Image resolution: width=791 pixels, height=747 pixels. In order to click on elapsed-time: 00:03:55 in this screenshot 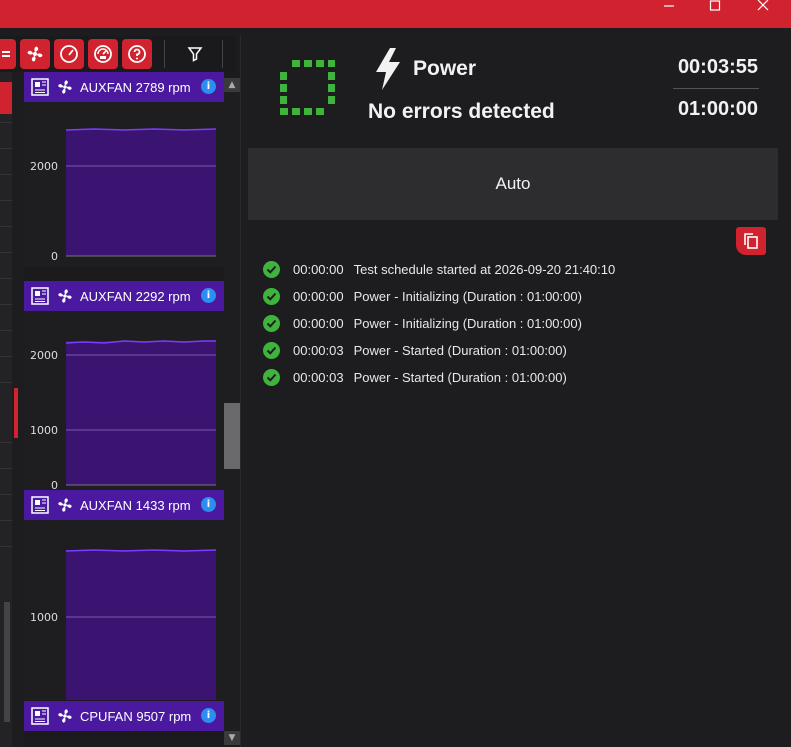, I will do `click(717, 67)`.